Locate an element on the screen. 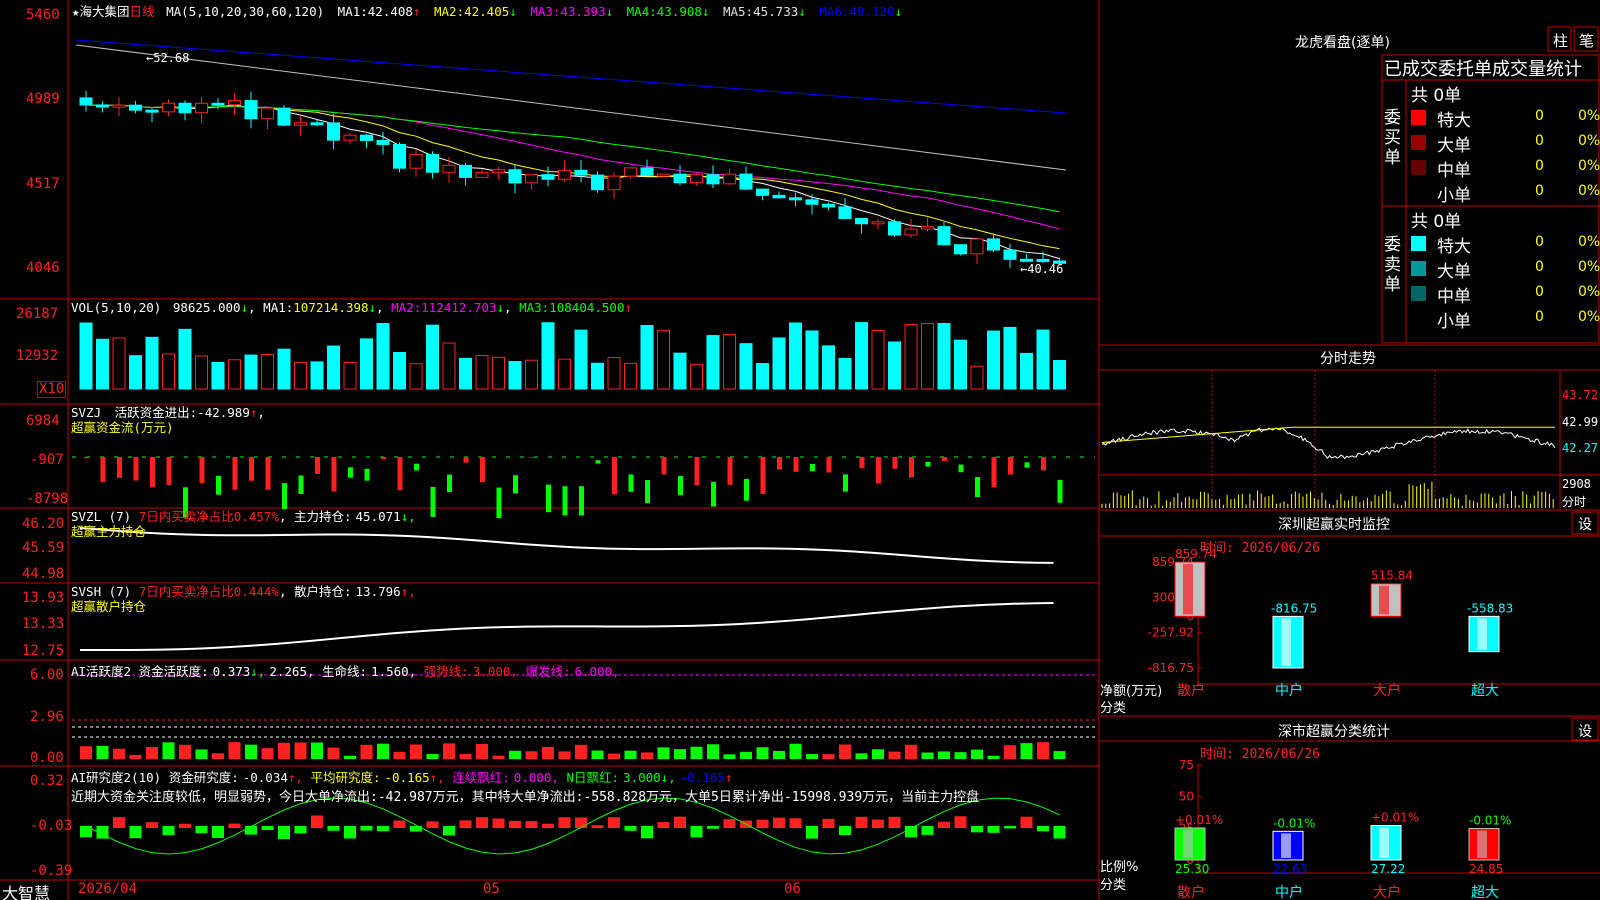  app-logo: 大智慧 is located at coordinates (26, 890).